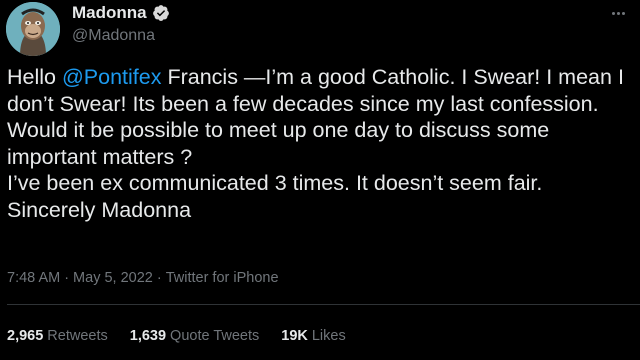 The image size is (640, 360). Describe the element at coordinates (109, 13) in the screenshot. I see `display-name: Madonna` at that location.